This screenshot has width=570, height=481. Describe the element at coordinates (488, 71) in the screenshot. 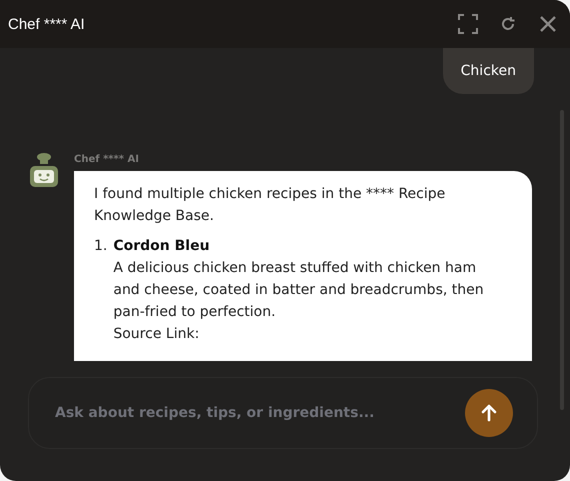

I see `user-message: Chicken` at that location.